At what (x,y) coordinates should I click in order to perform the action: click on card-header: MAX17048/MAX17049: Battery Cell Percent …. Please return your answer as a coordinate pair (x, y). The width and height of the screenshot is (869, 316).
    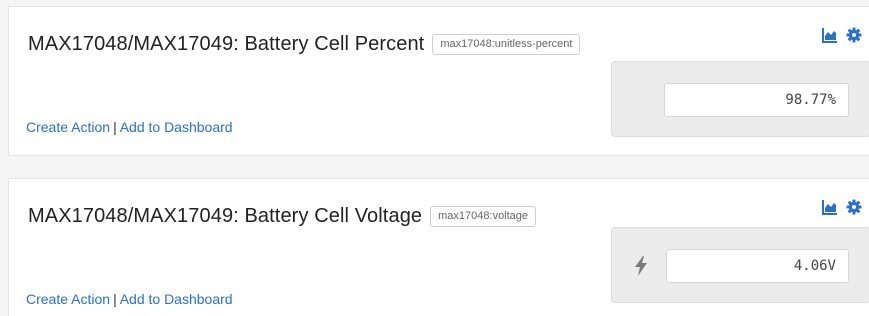
    Looking at the image, I should click on (304, 44).